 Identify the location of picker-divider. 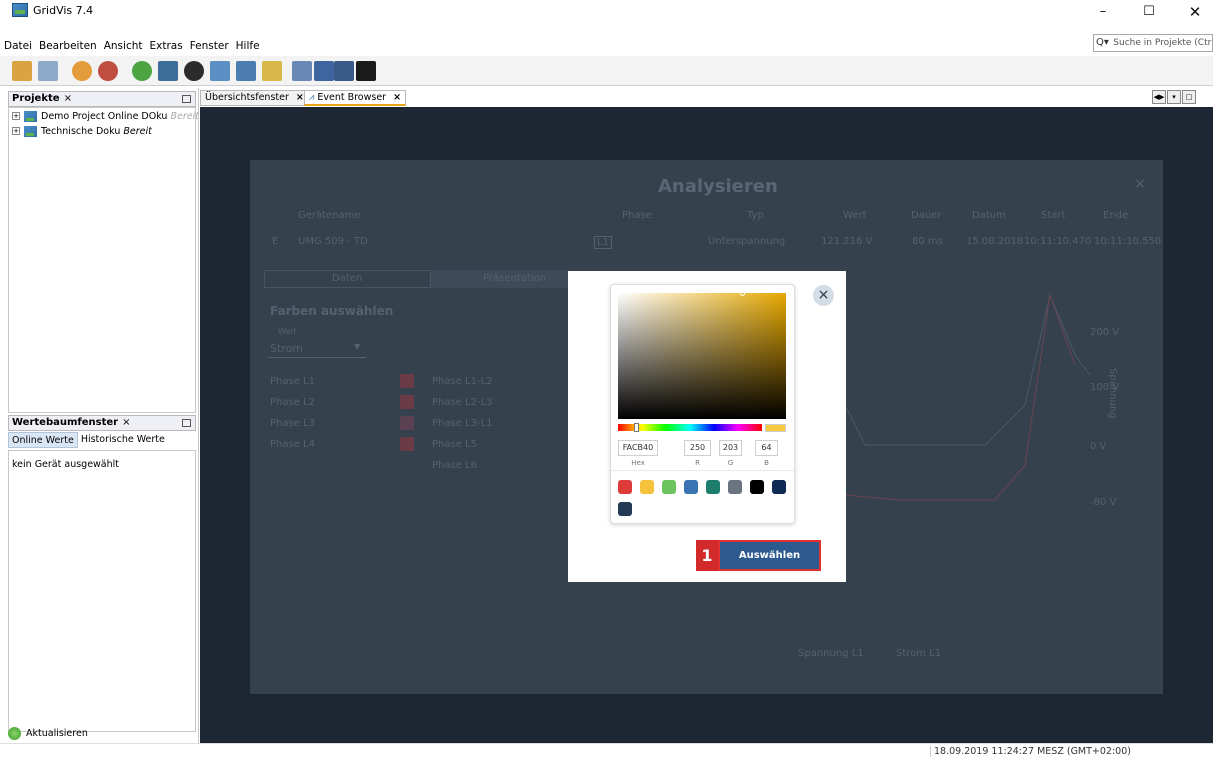
(702, 470).